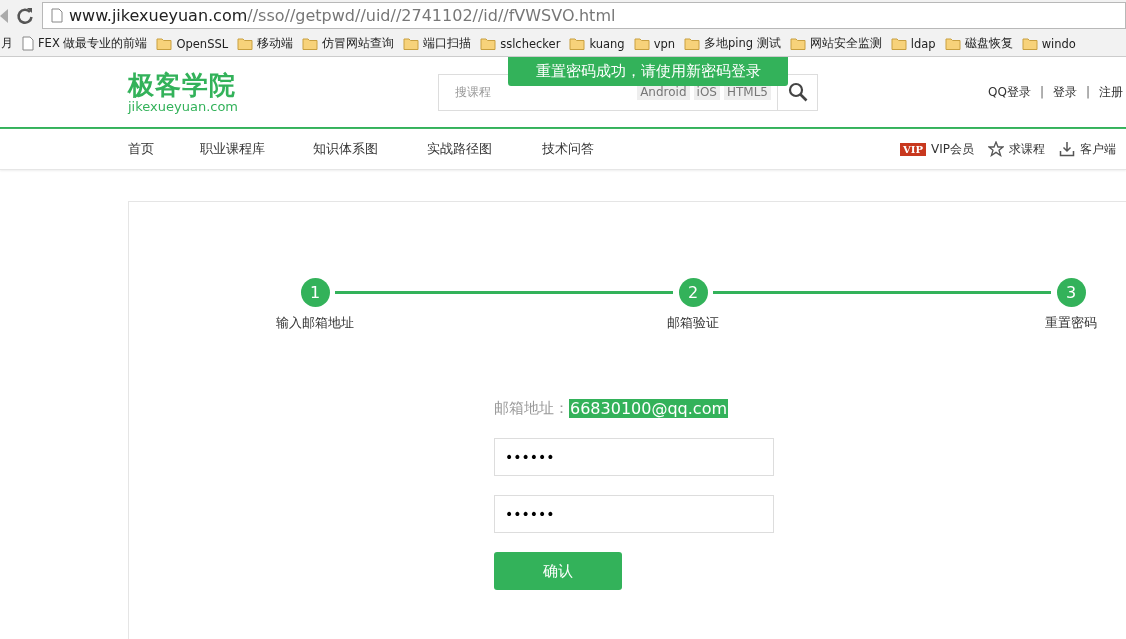 This screenshot has height=639, width=1126. What do you see at coordinates (937, 149) in the screenshot?
I see `nav-link: VIP VIP会员` at bounding box center [937, 149].